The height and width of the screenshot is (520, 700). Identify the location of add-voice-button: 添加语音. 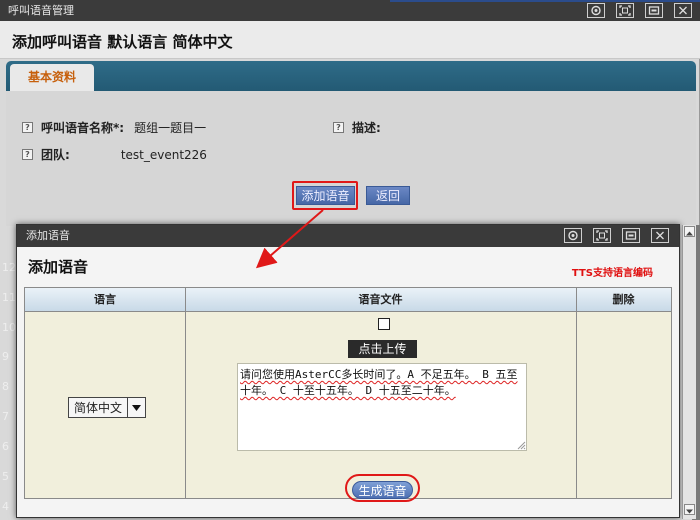
(325, 195).